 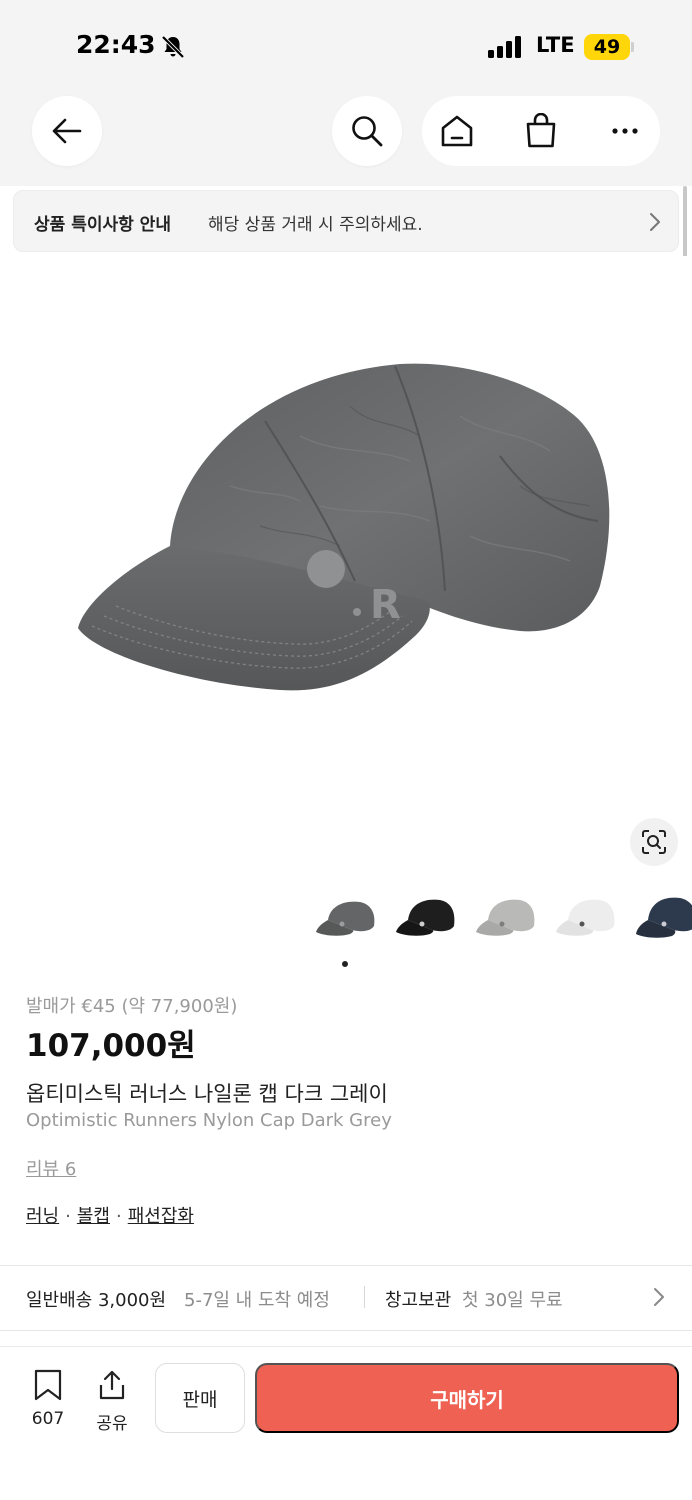 I want to click on thumbnail-navy, so click(x=663, y=918).